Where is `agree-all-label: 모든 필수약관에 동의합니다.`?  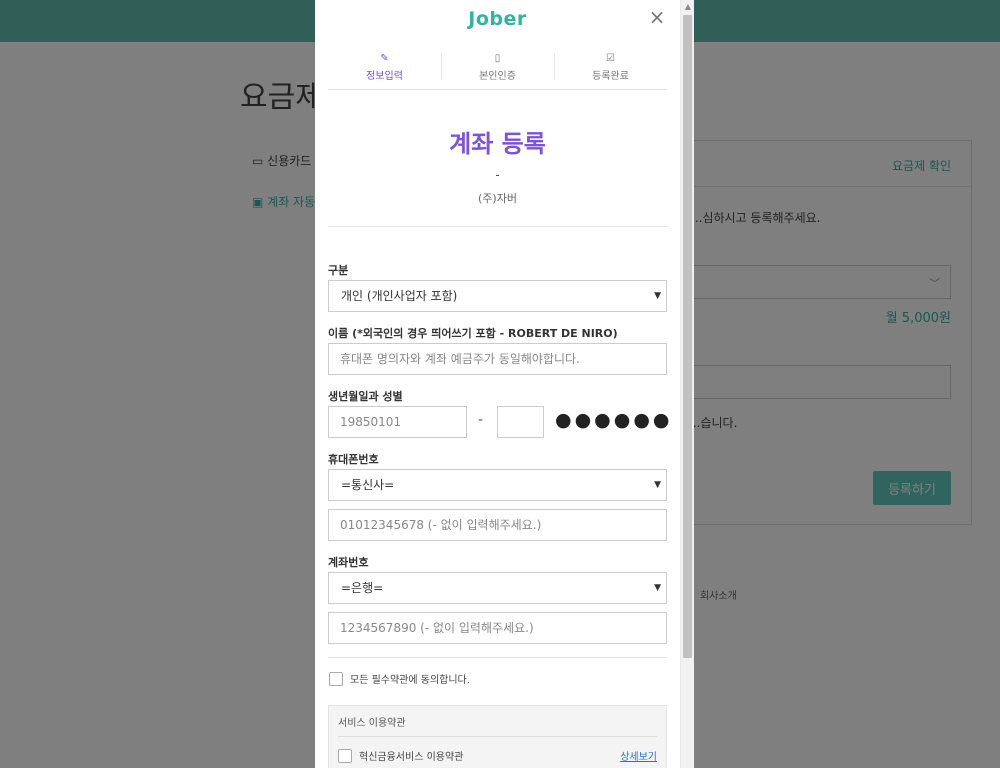
agree-all-label: 모든 필수약관에 동의합니다. is located at coordinates (410, 680).